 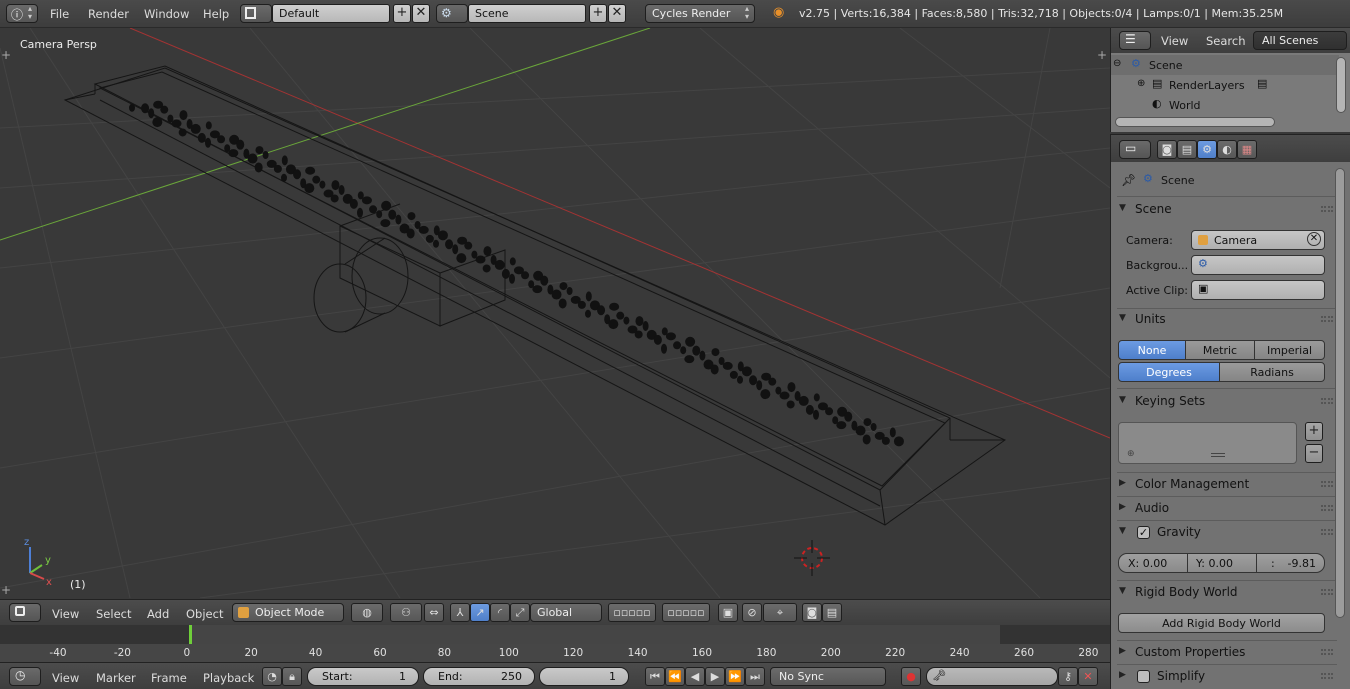 What do you see at coordinates (1300, 40) in the screenshot?
I see `outliner-display-mode-dropdown: All Scenes` at bounding box center [1300, 40].